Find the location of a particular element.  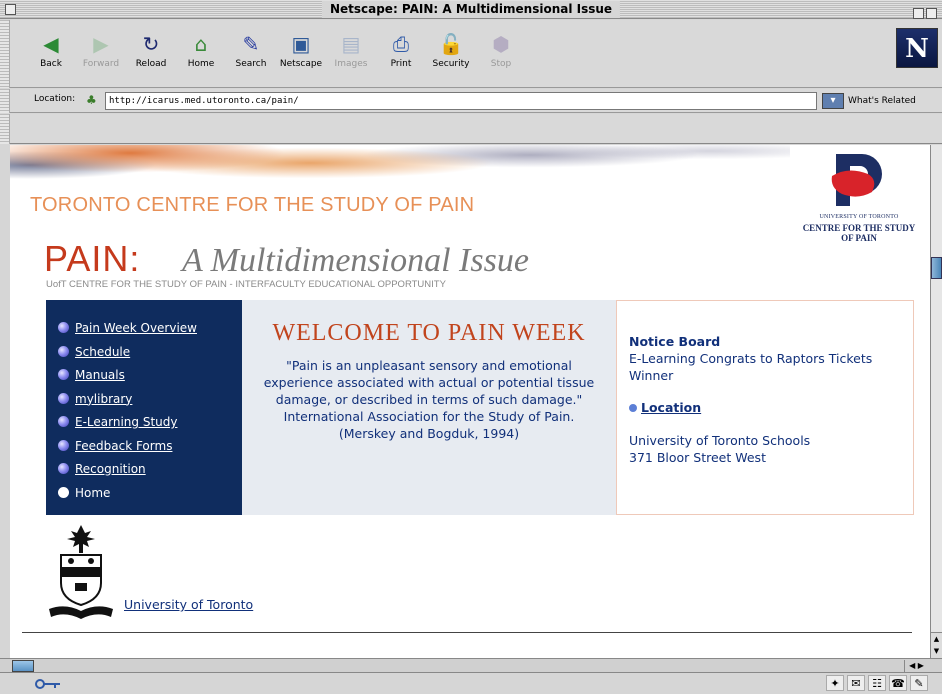

print-button: ⎙ Print is located at coordinates (401, 55).